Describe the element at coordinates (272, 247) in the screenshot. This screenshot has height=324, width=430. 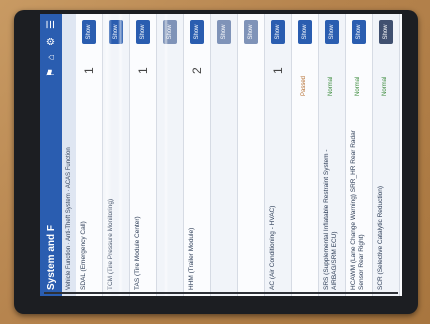
I see `module-name: AC (Air Conditioning - HVAC)` at that location.